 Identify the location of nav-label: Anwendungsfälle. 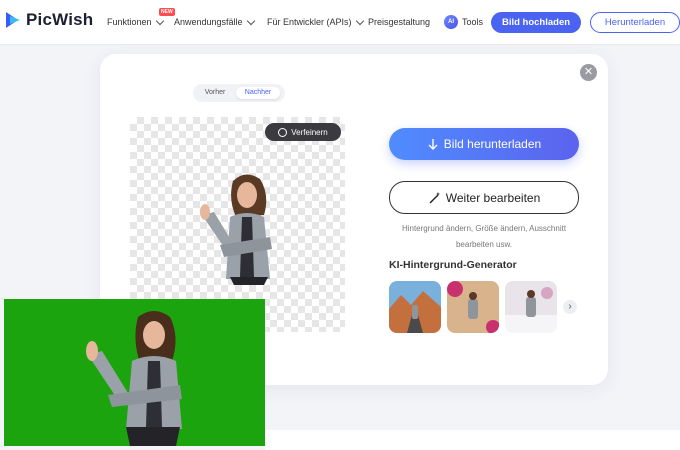
(208, 22).